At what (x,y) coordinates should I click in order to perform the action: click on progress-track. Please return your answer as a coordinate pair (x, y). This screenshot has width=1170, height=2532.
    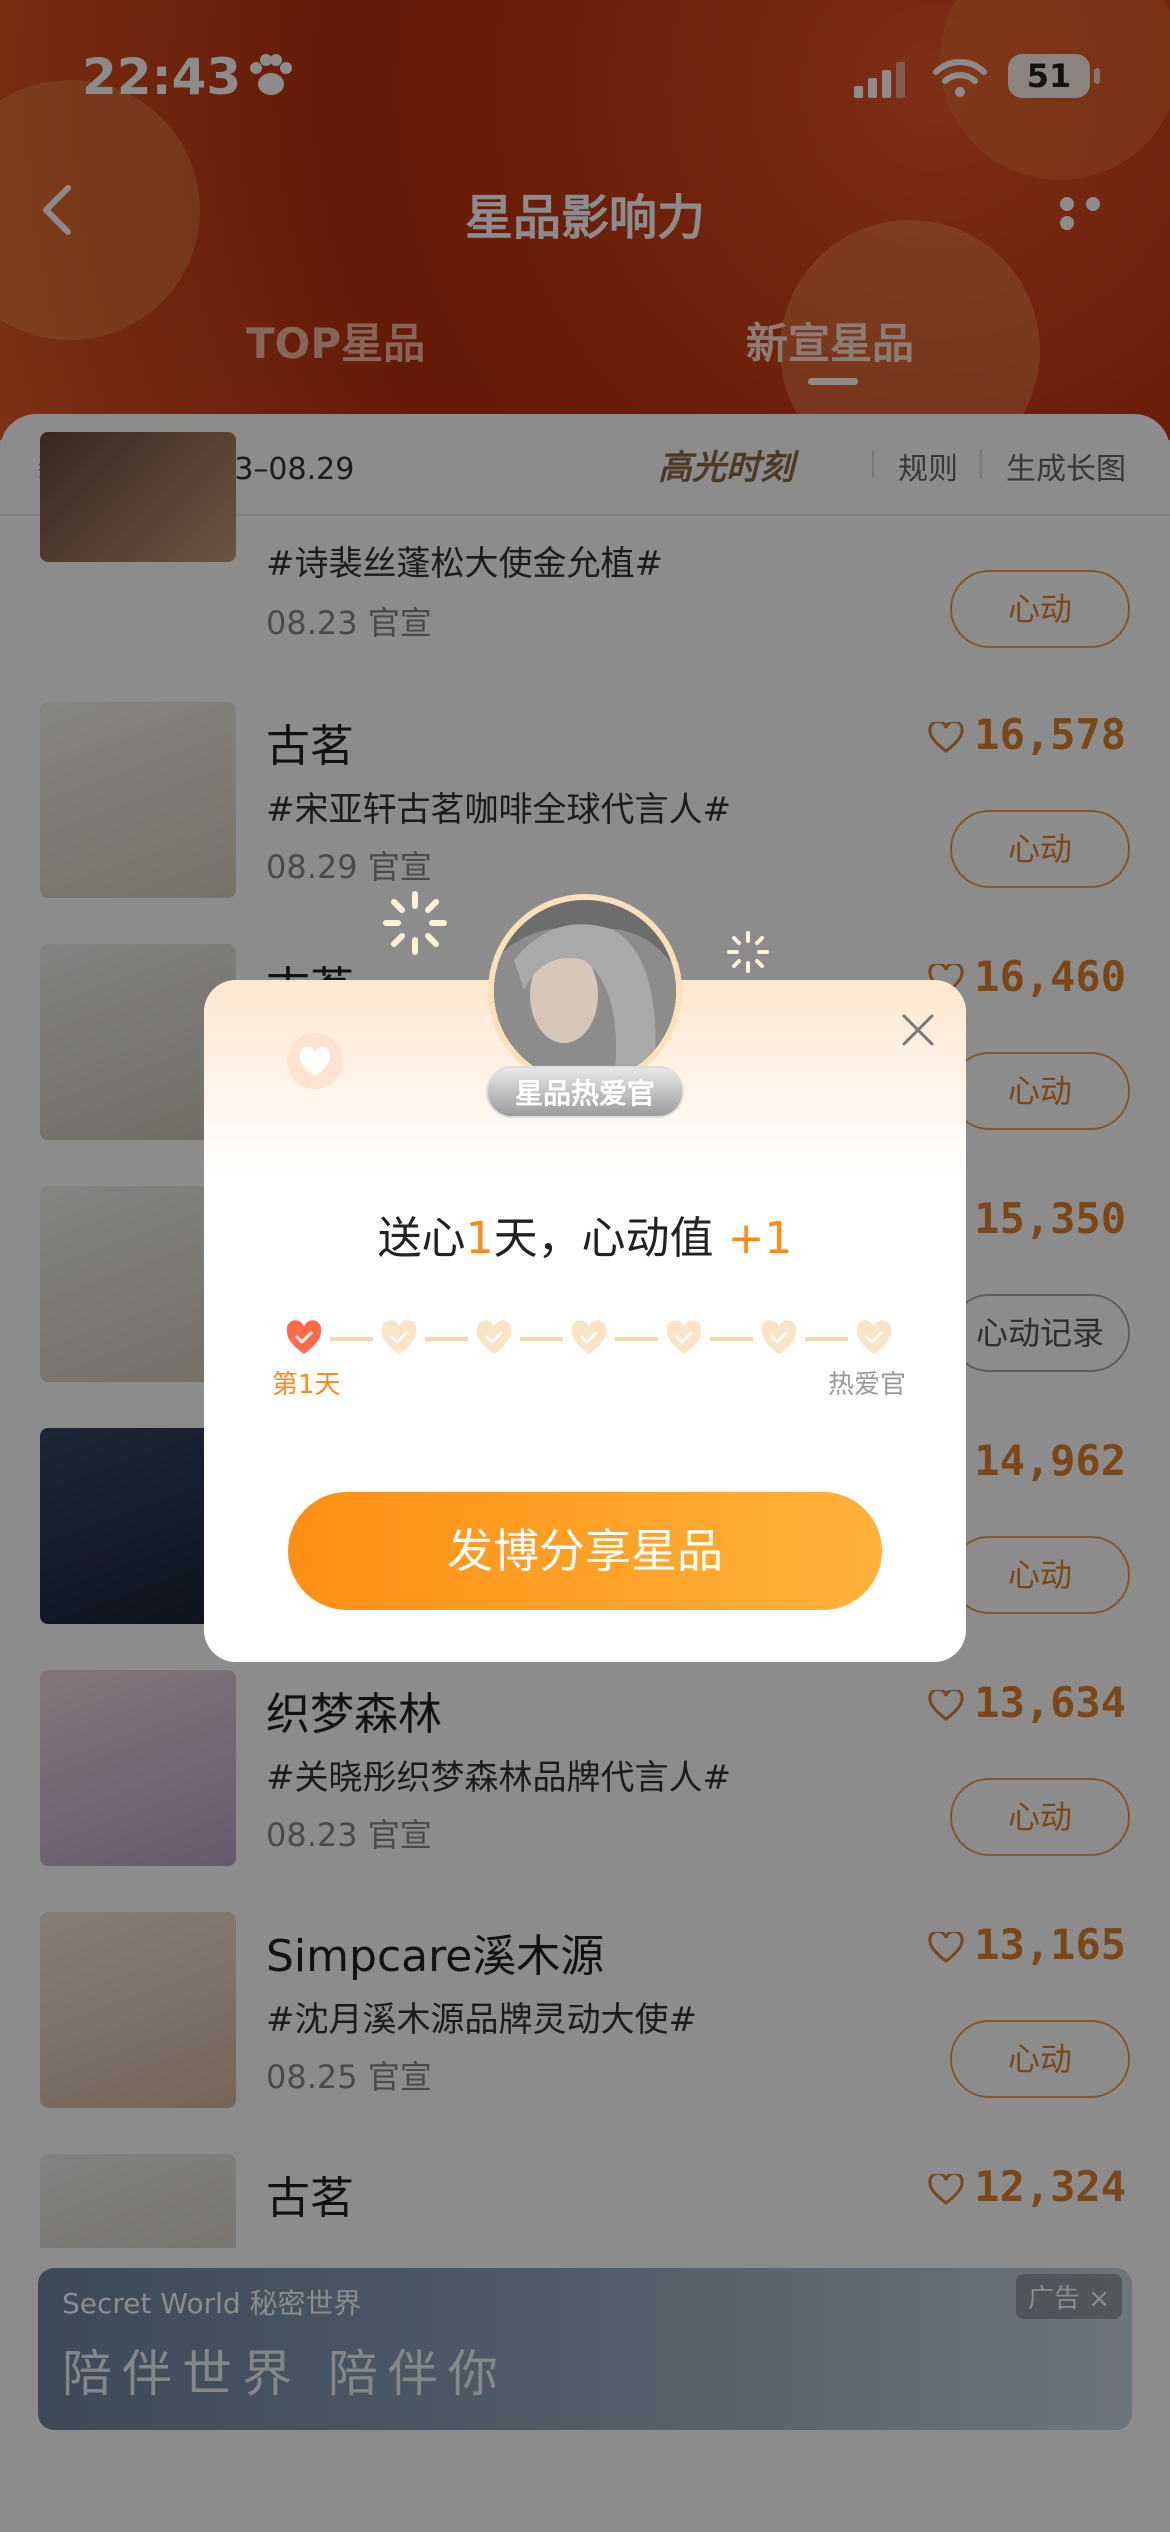
    Looking at the image, I should click on (589, 1338).